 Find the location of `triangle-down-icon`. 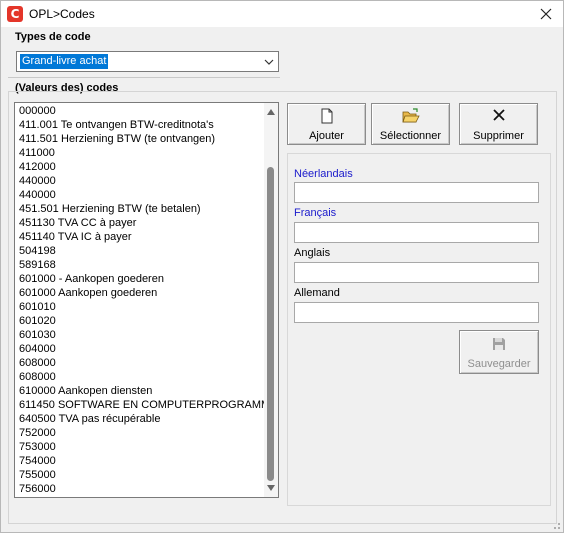

triangle-down-icon is located at coordinates (271, 488).